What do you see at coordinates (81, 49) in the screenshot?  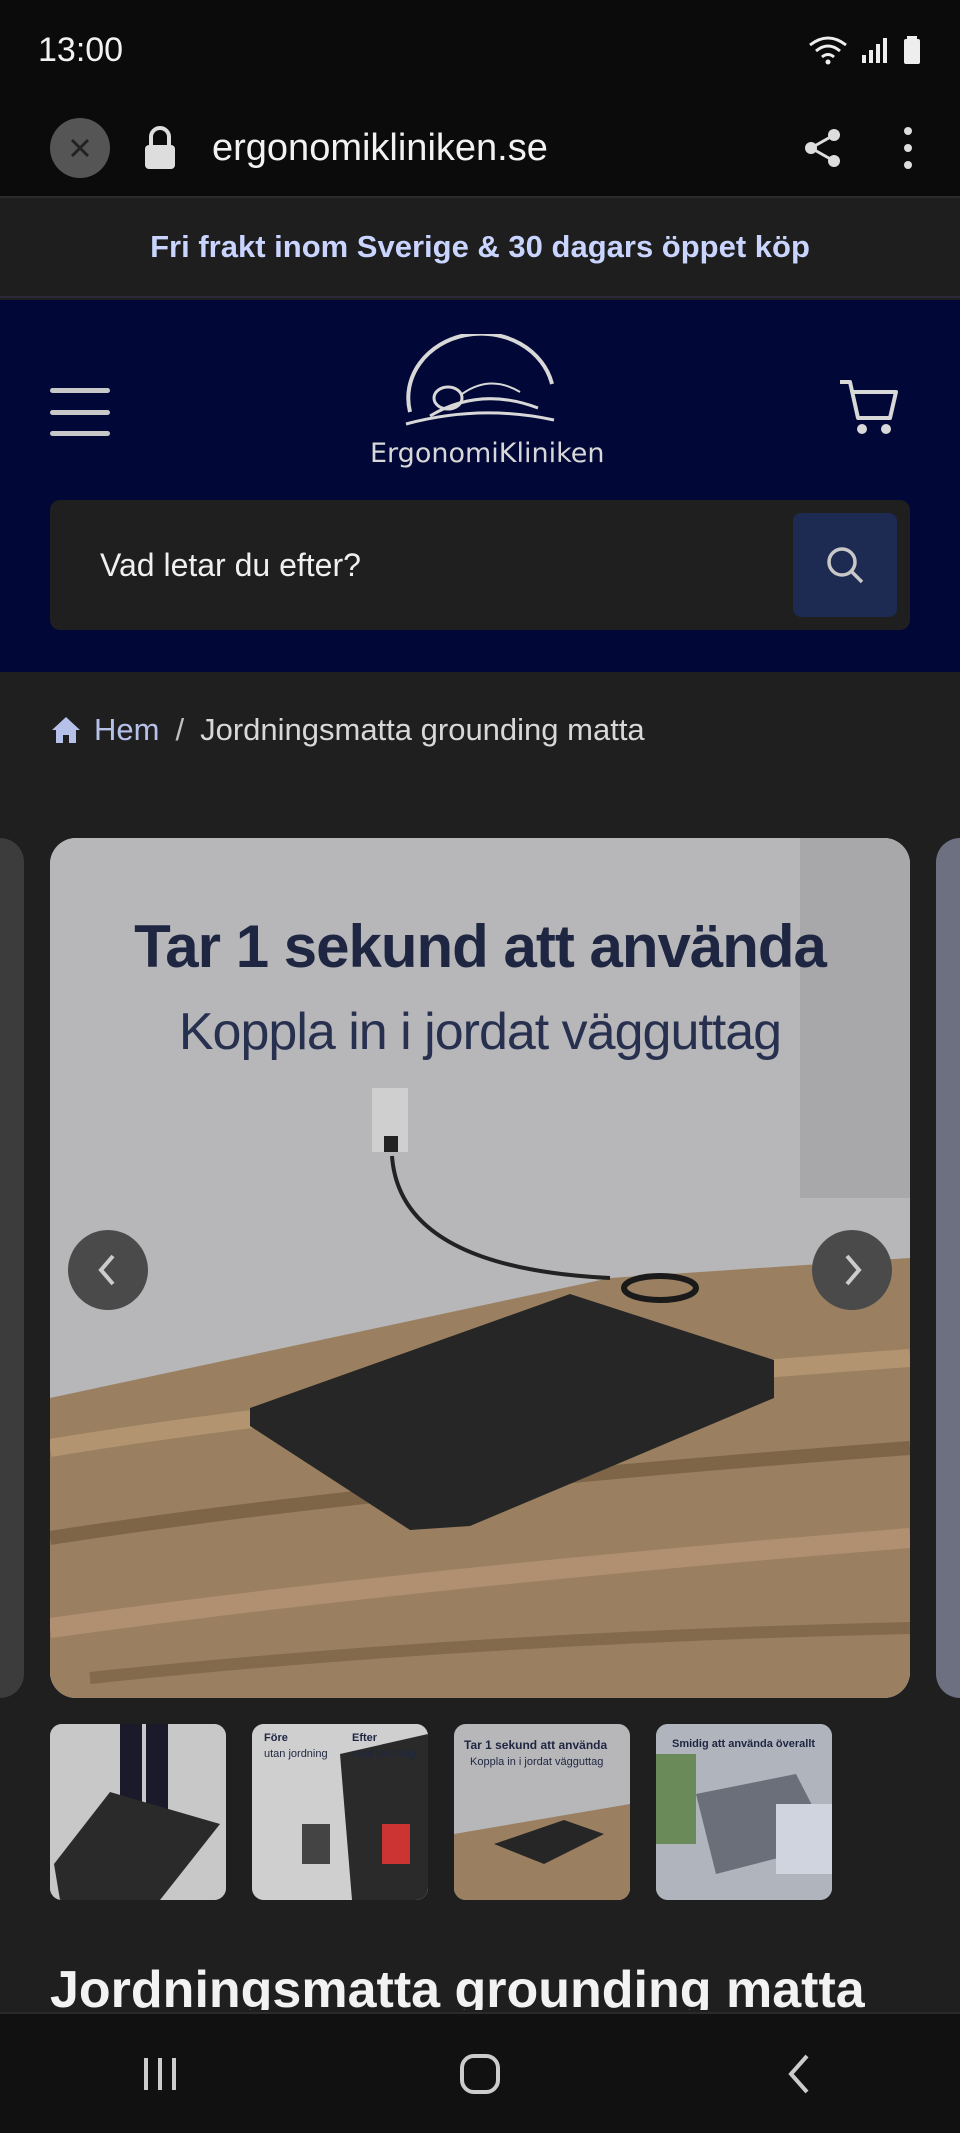 I see `status-time: 13:00` at bounding box center [81, 49].